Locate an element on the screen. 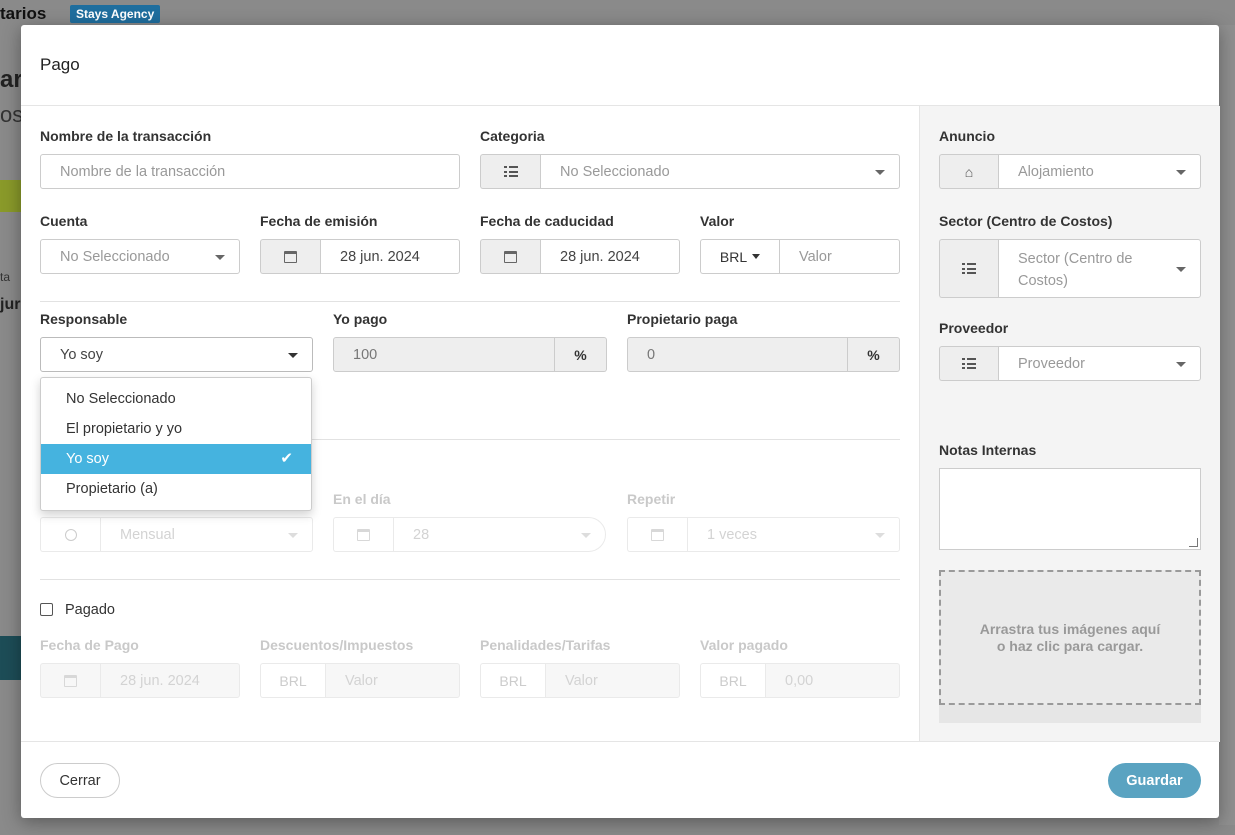 Image resolution: width=1235 pixels, height=835 pixels. day-field: 28 is located at coordinates (499, 534).